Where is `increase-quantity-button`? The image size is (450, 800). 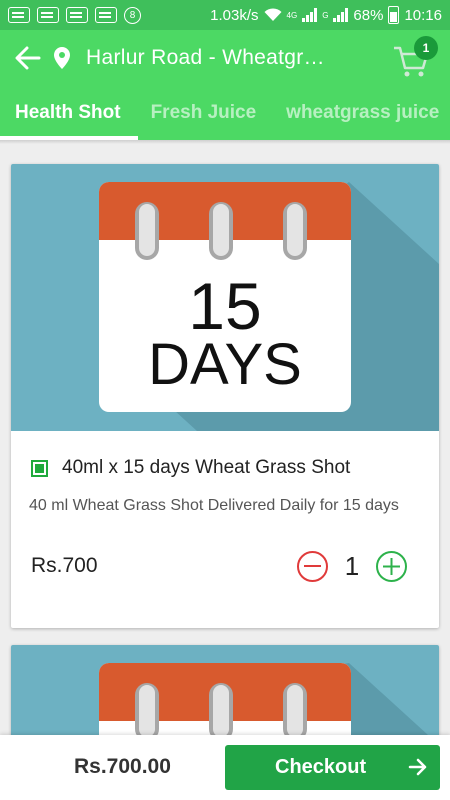
increase-quantity-button is located at coordinates (391, 566).